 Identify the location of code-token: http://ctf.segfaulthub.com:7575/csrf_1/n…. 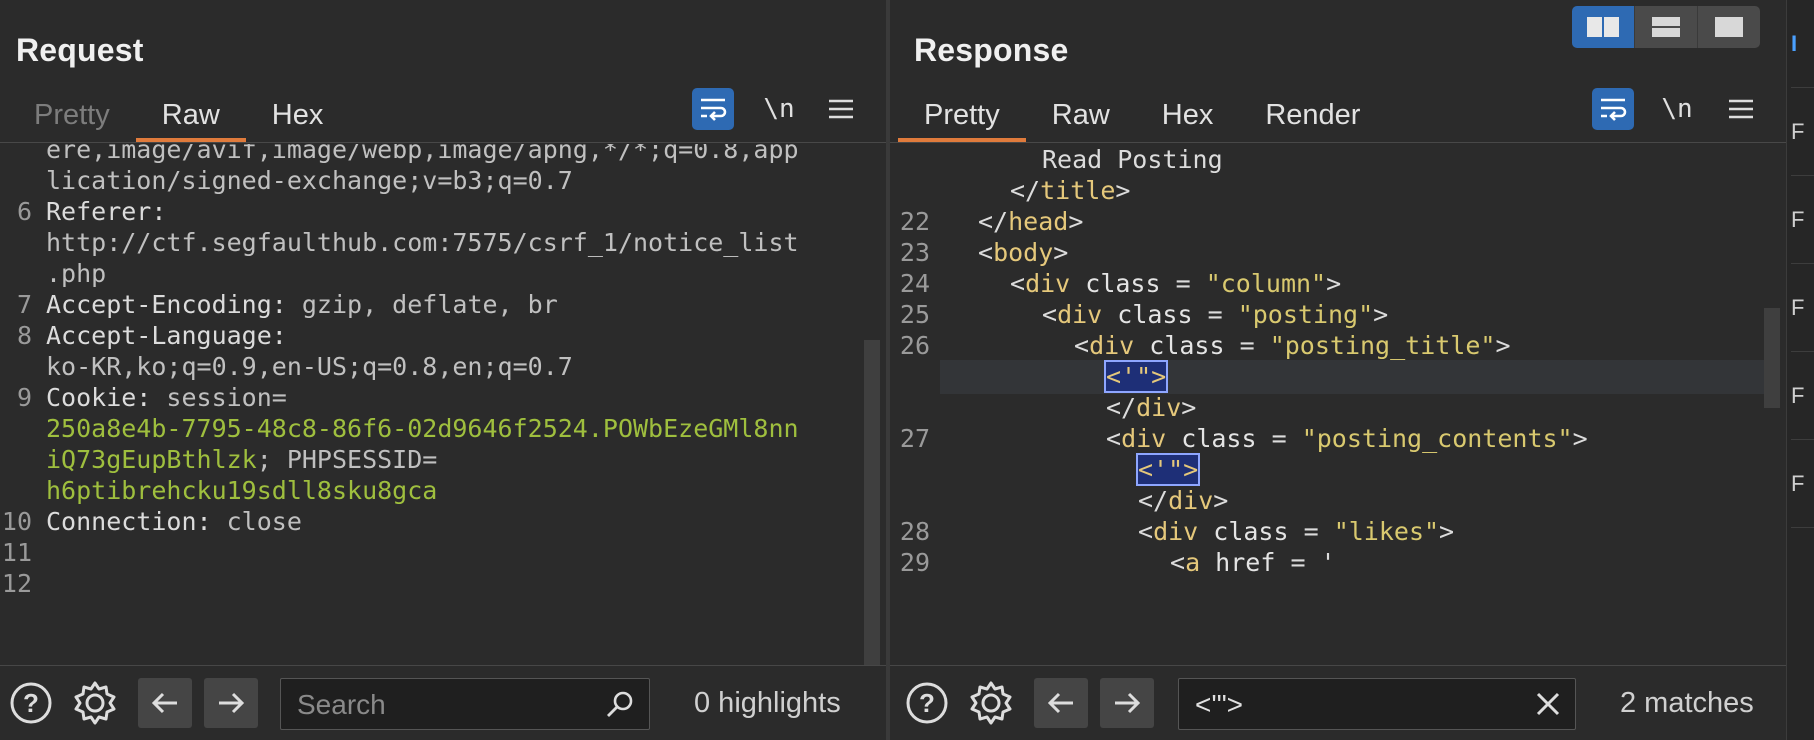
(422, 242).